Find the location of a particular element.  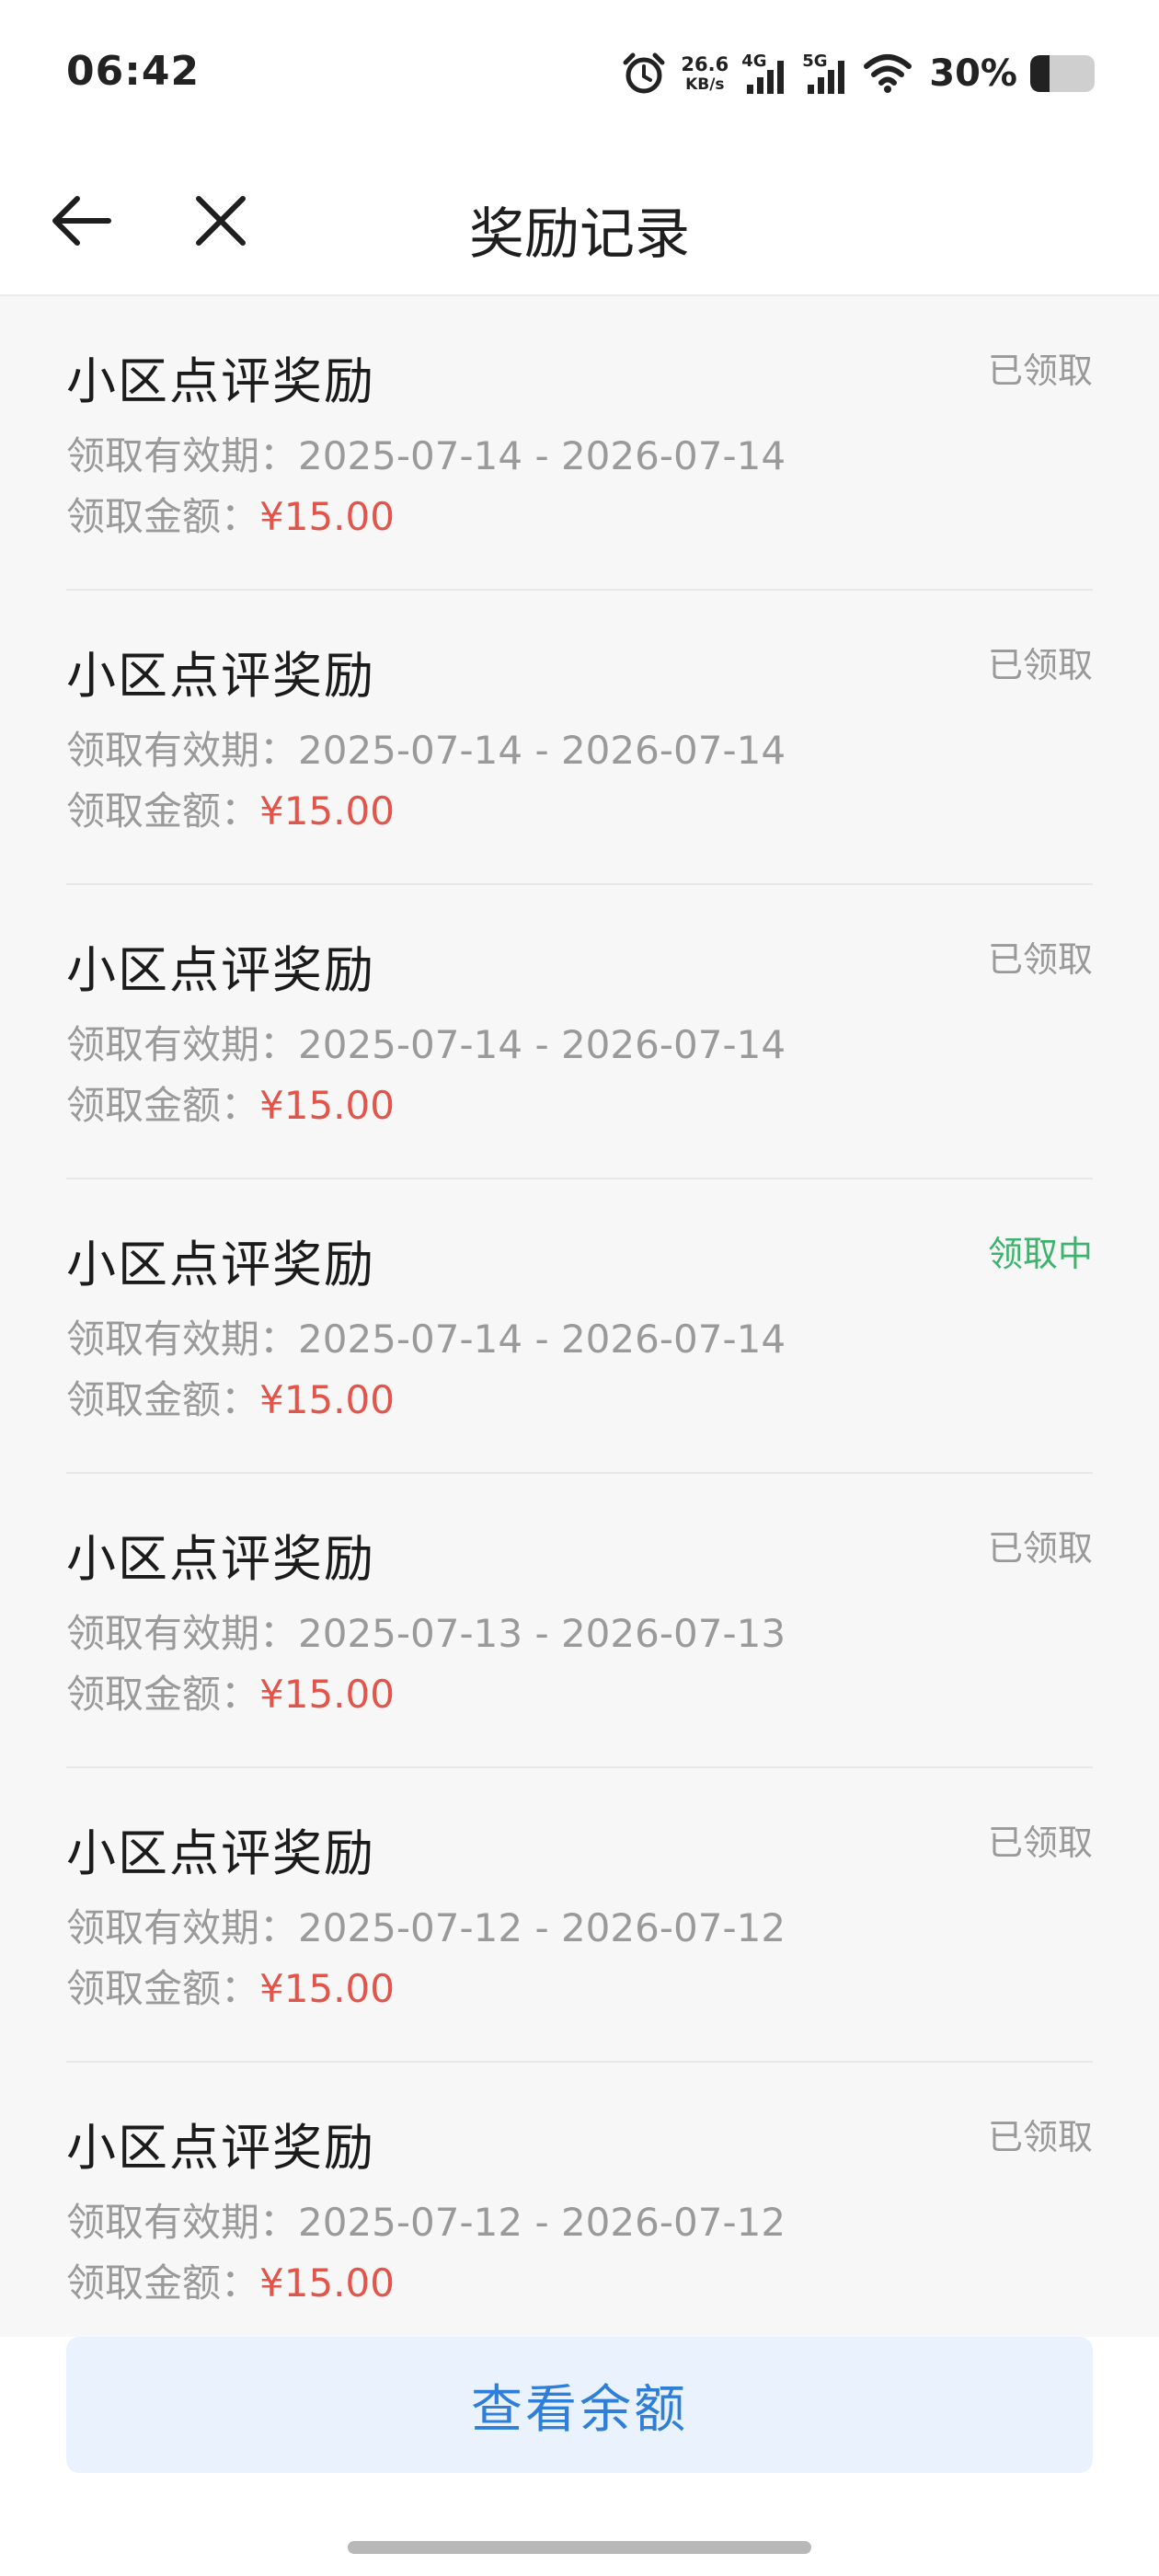

network-speed: 26.6 KB/s is located at coordinates (705, 73).